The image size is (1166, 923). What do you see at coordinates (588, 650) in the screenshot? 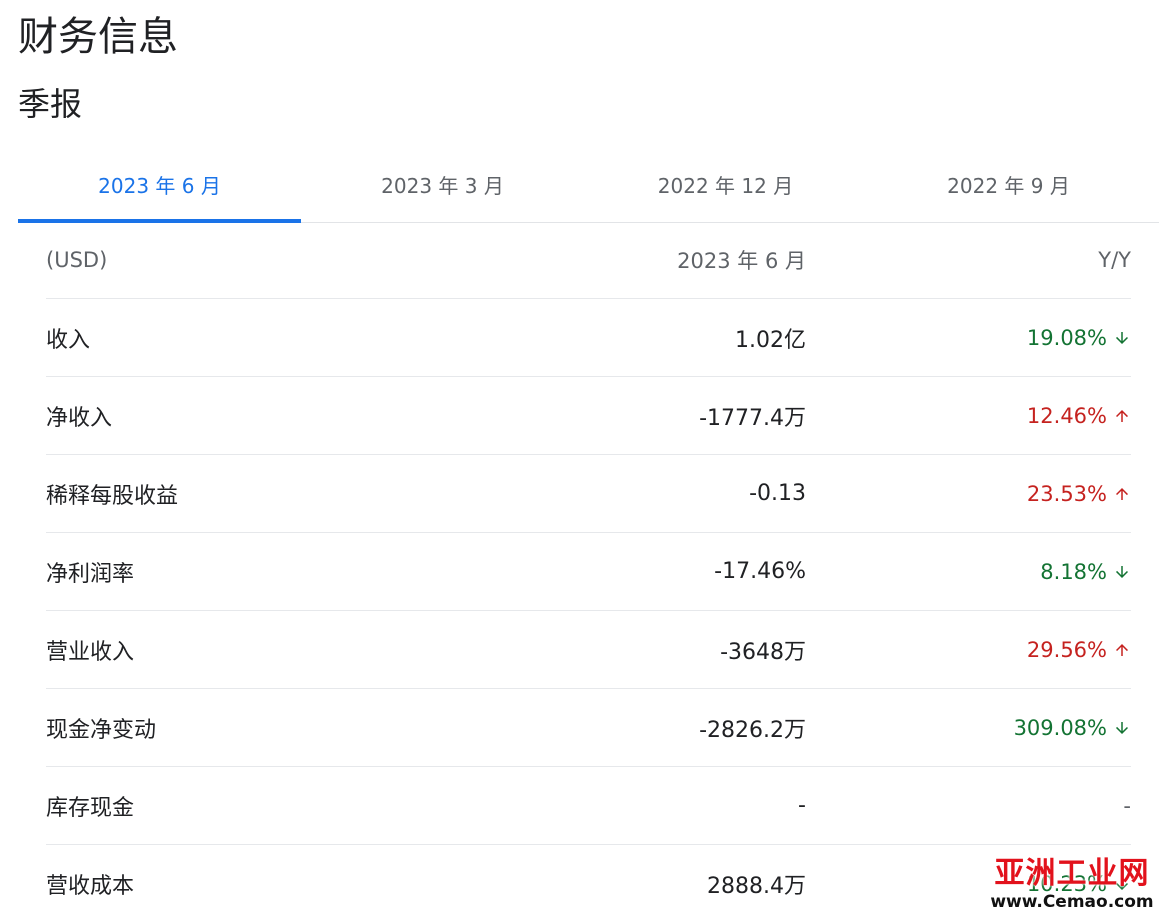
I see `table-row: 营业收入 -3648万 29.56%` at bounding box center [588, 650].